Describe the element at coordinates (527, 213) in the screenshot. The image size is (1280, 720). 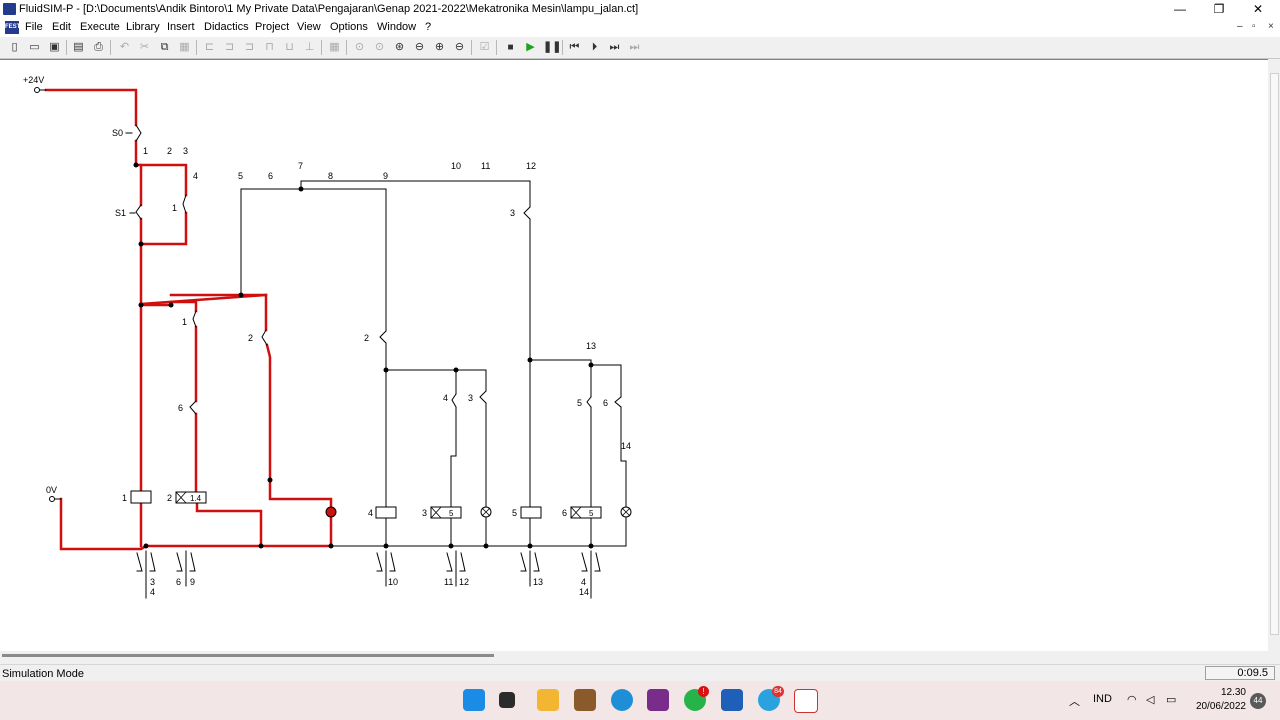
I see `k3-contact-b` at that location.